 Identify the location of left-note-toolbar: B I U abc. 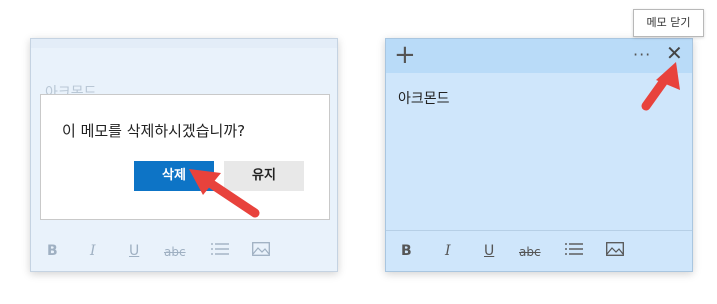
(184, 251).